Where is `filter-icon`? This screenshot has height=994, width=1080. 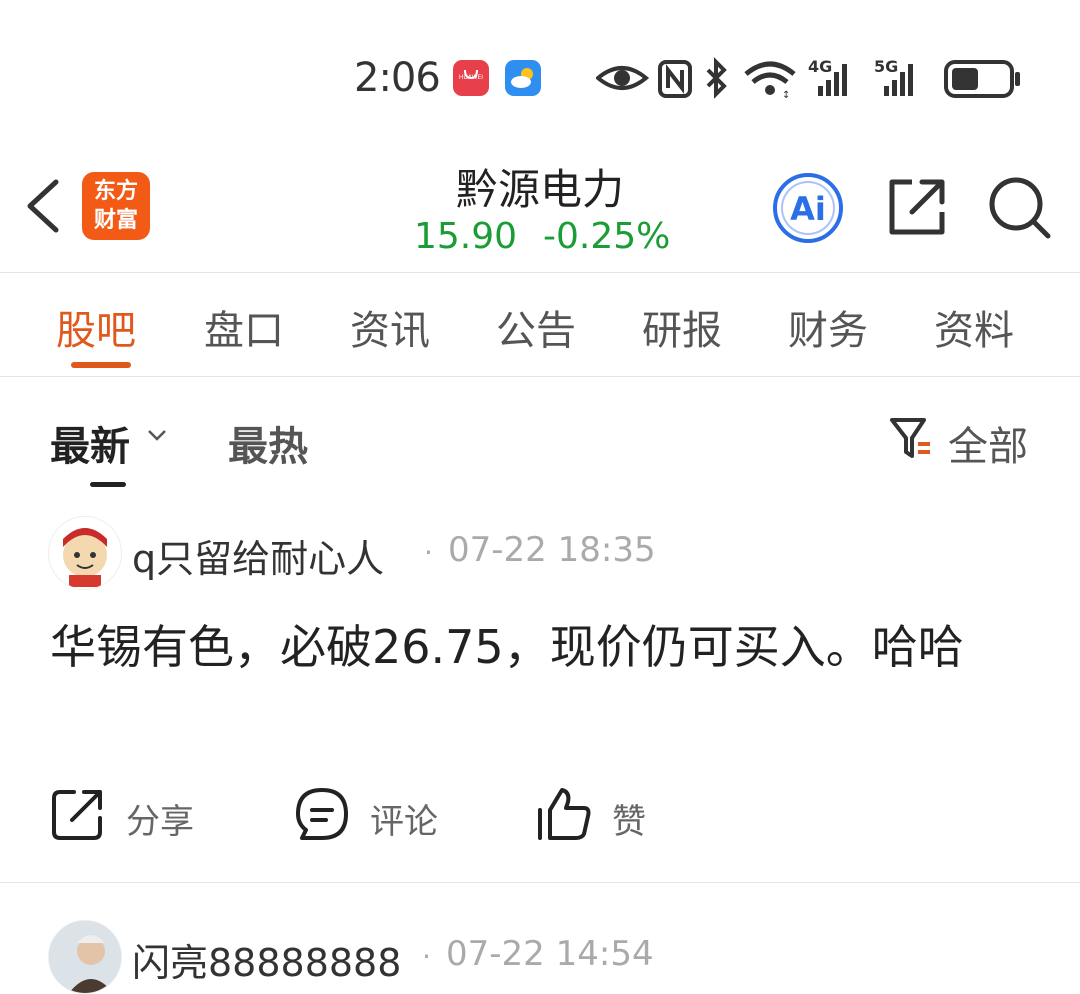 filter-icon is located at coordinates (912, 438).